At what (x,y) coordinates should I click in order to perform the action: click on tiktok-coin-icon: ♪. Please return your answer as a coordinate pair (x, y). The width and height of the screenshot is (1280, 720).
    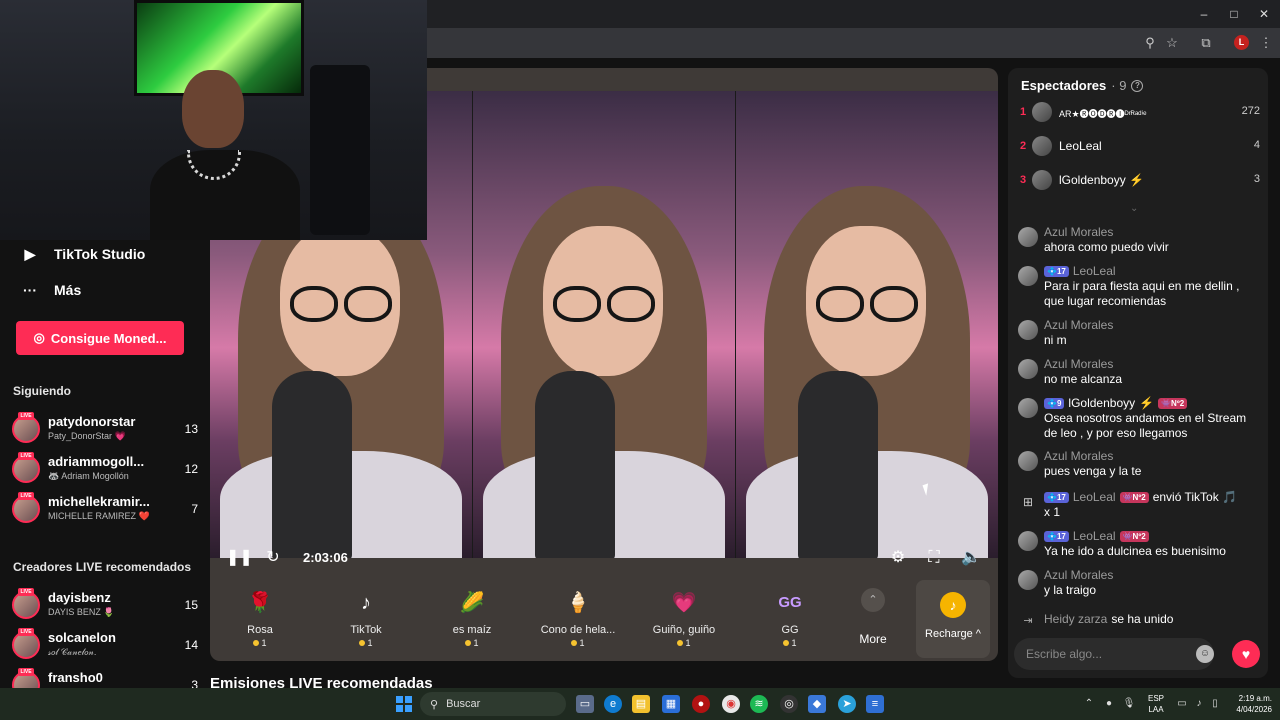
    Looking at the image, I should click on (953, 605).